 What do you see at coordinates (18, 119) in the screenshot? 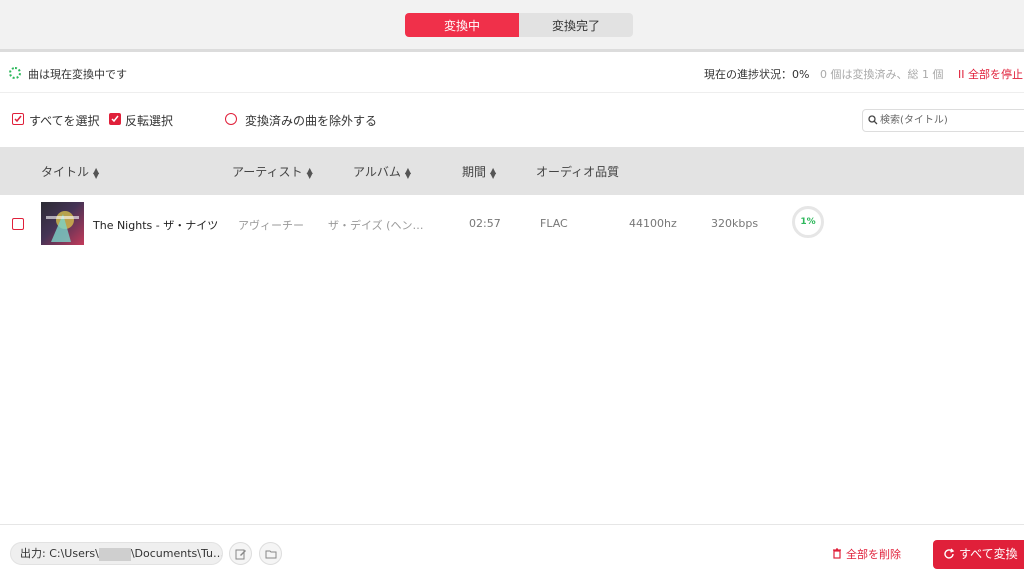
I see `select-all-checkbox-icon` at bounding box center [18, 119].